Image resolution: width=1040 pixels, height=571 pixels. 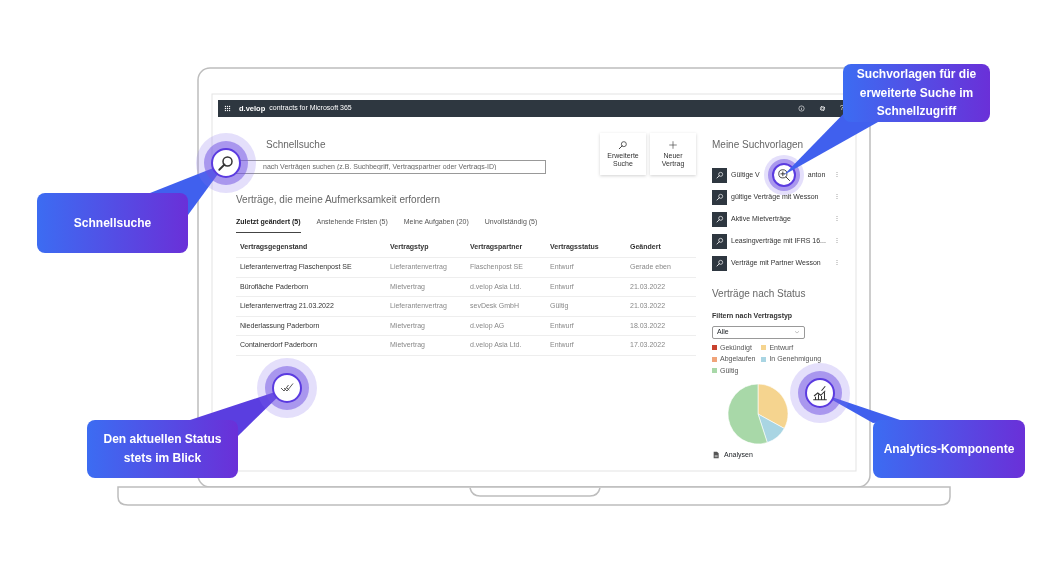 What do you see at coordinates (916, 93) in the screenshot?
I see `callout-label: Suchvorlagen für die erweiterte Suche im Schnellzugriff` at bounding box center [916, 93].